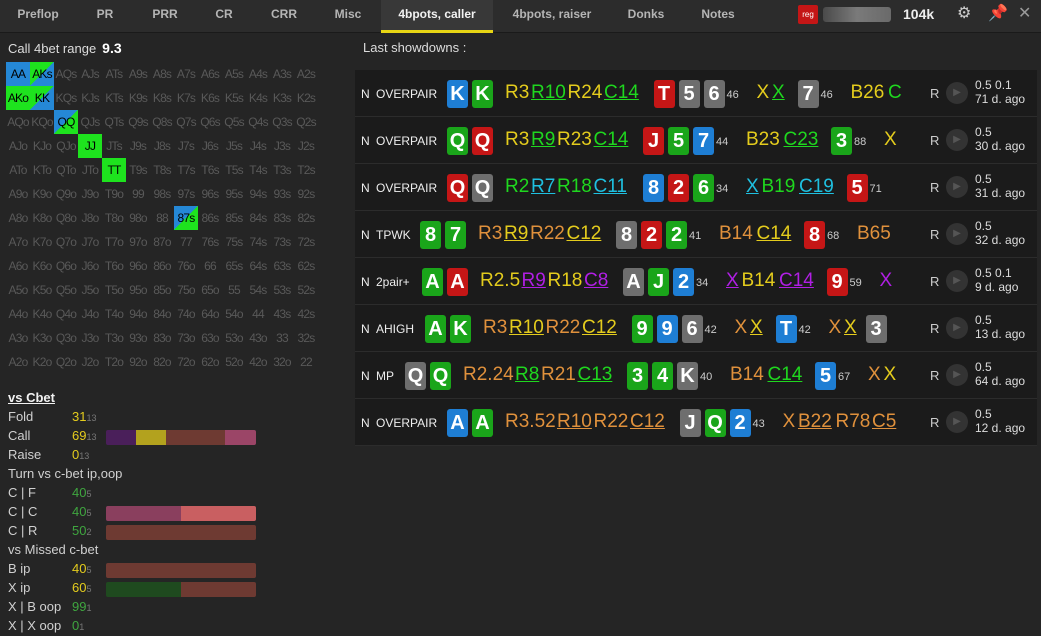 This screenshot has width=1041, height=636. What do you see at coordinates (105, 16) in the screenshot?
I see `tab-pr: PR` at bounding box center [105, 16].